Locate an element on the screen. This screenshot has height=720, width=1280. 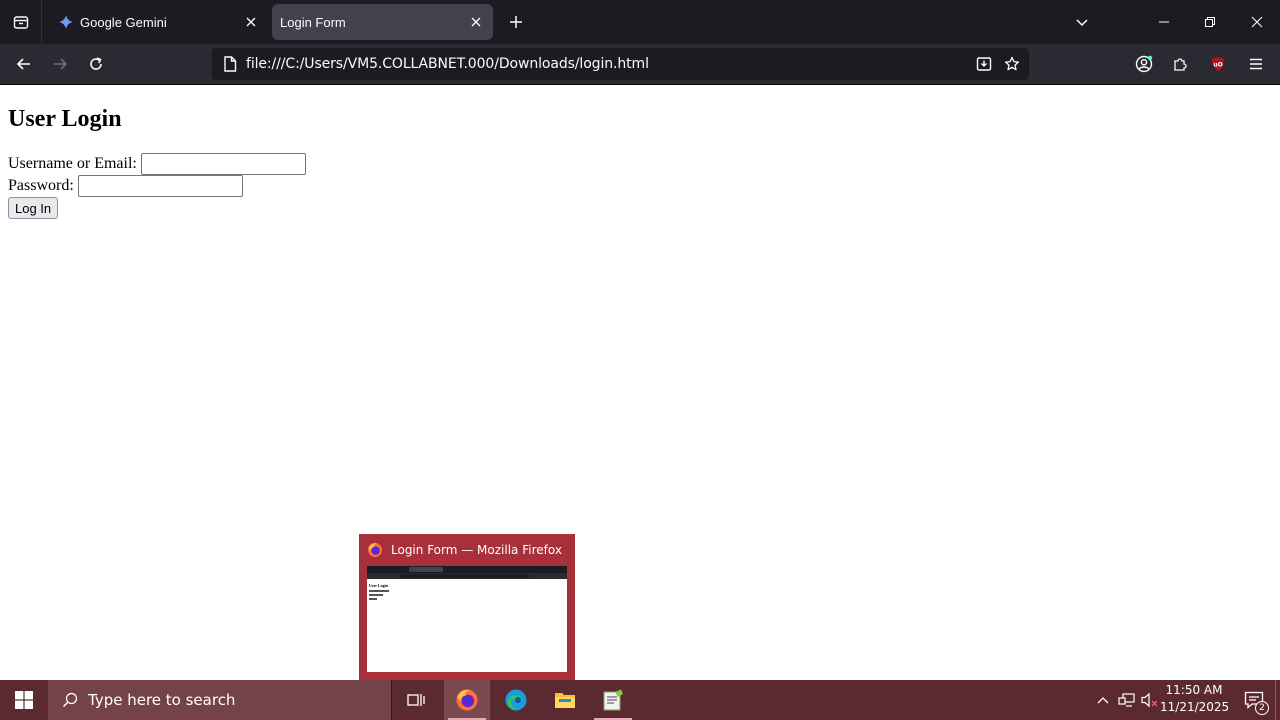
thumb-tabstrip is located at coordinates (467, 569).